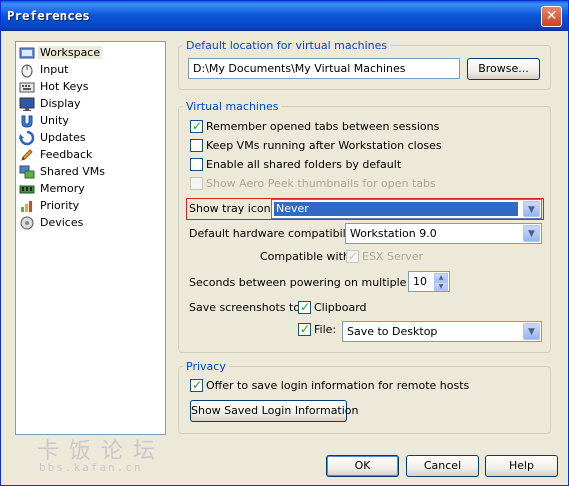 Image resolution: width=569 pixels, height=486 pixels. I want to click on clipboard-label: Clipboard, so click(340, 307).